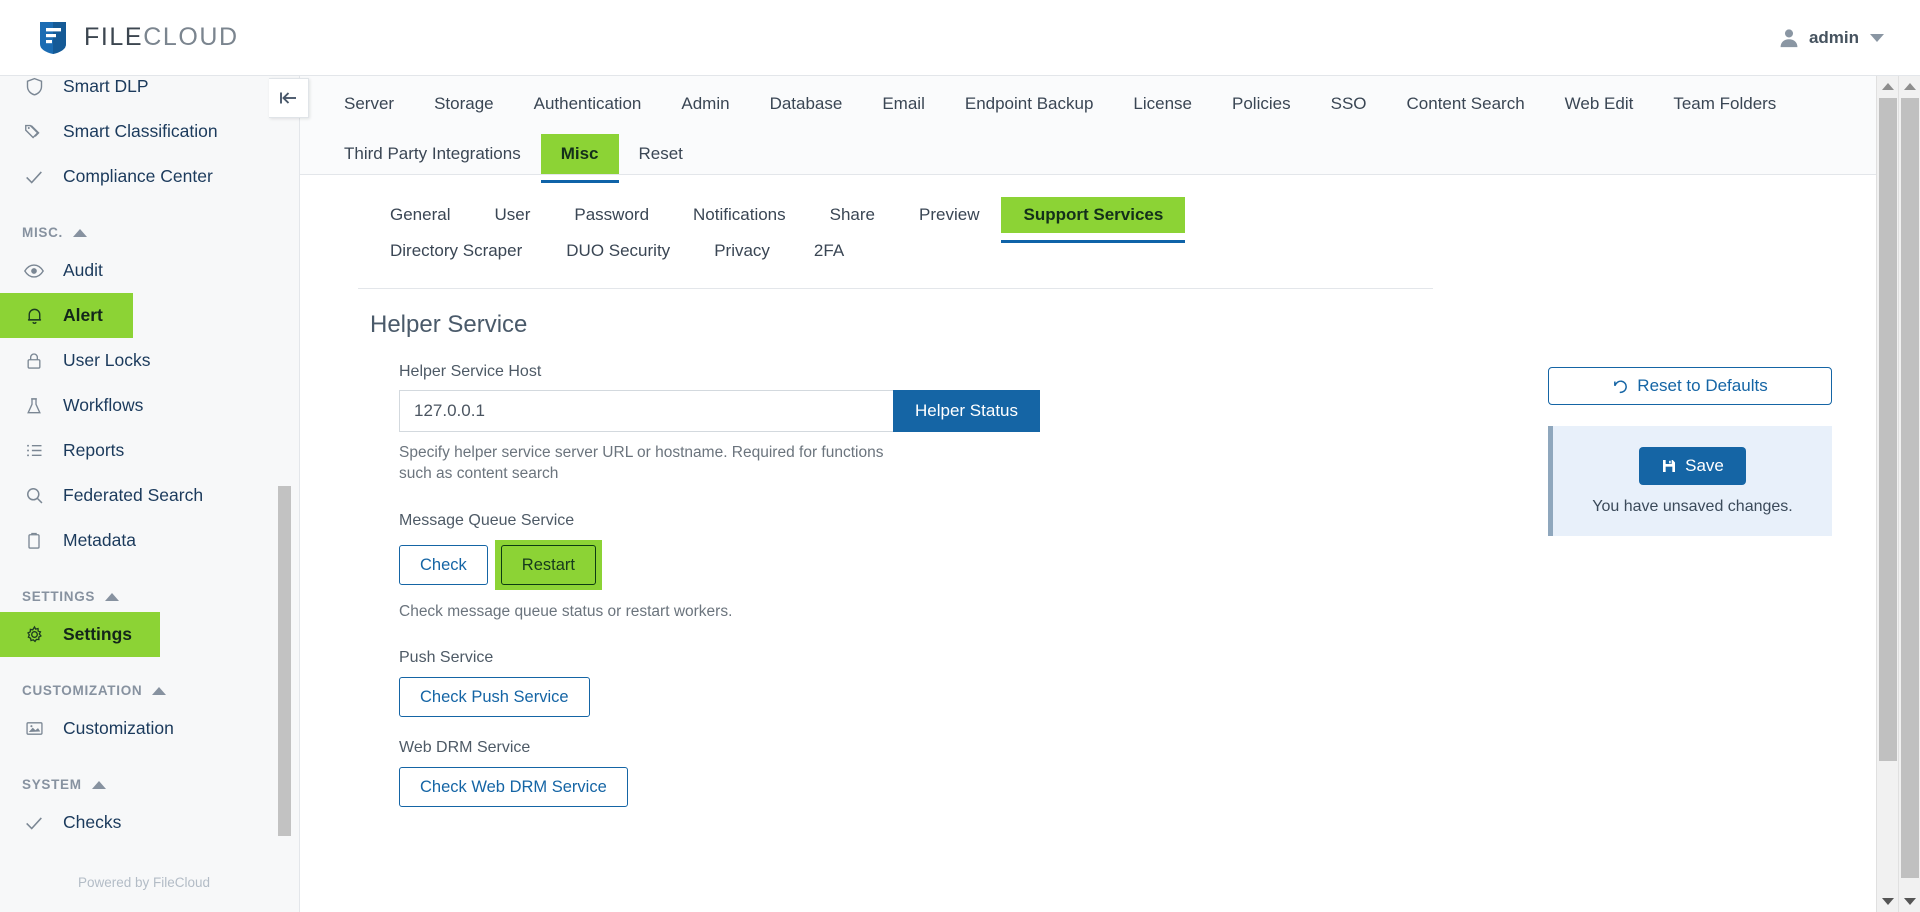 The image size is (1920, 912). What do you see at coordinates (443, 565) in the screenshot?
I see `check-queue-button: Check` at bounding box center [443, 565].